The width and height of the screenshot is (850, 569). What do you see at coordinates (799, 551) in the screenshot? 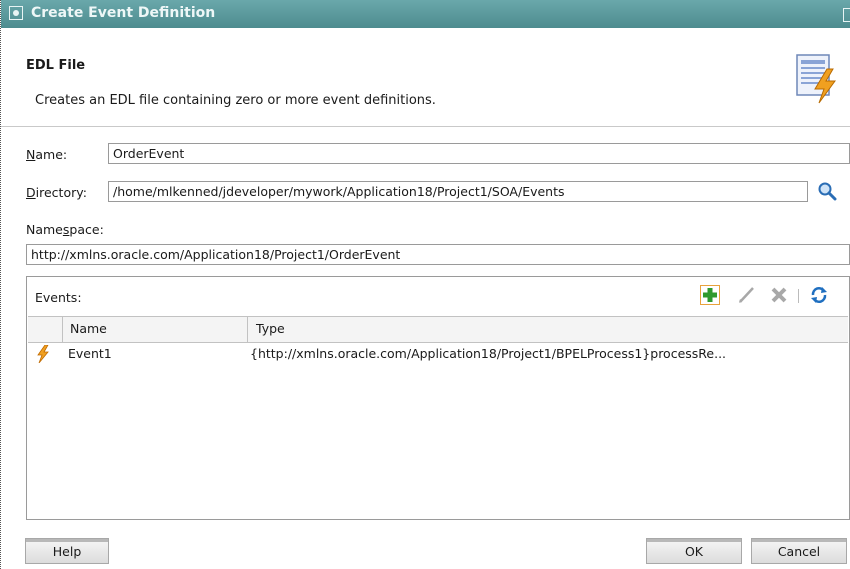
I see `cancel-button: Cancel` at bounding box center [799, 551].